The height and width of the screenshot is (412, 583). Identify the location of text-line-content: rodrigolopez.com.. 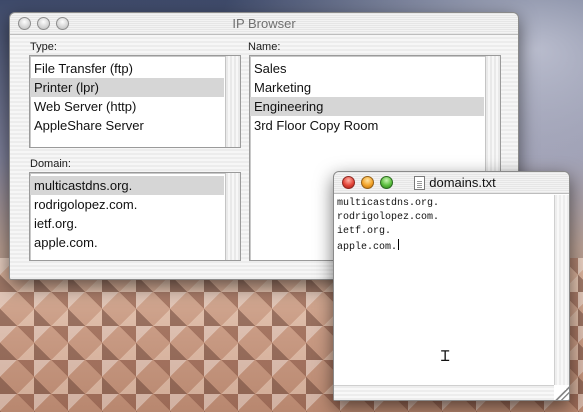
(388, 217).